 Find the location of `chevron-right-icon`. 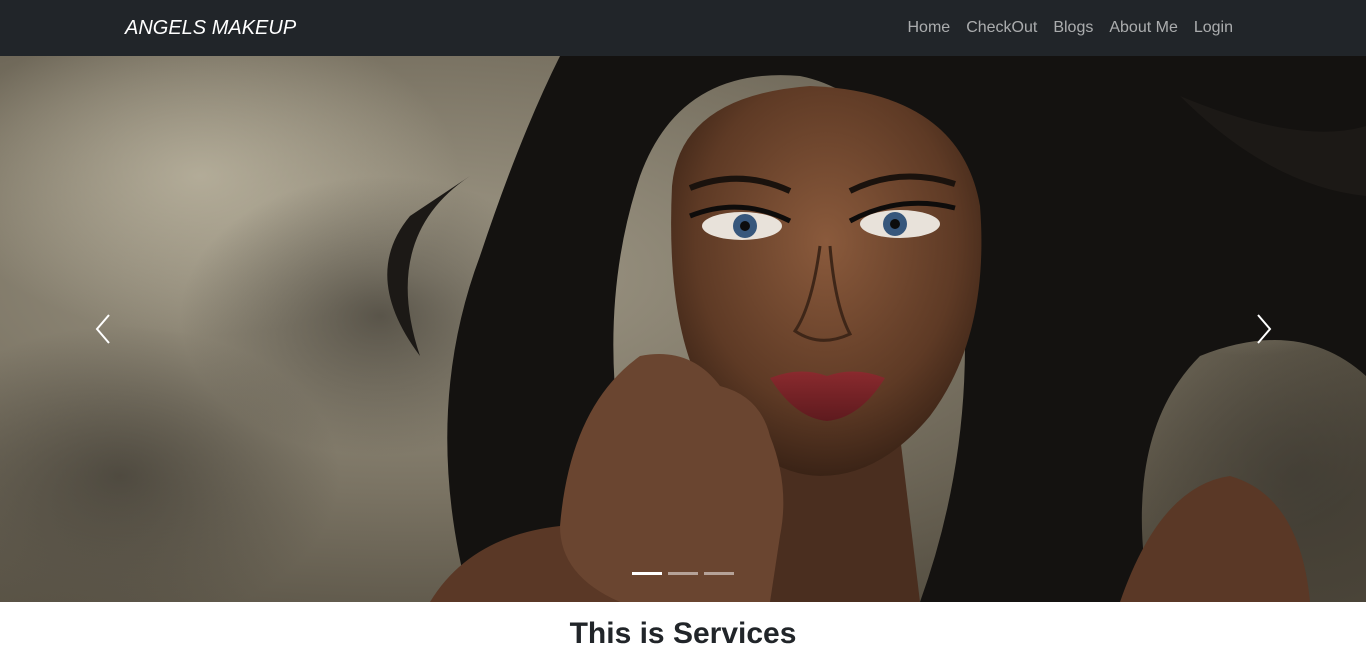

chevron-right-icon is located at coordinates (1263, 329).